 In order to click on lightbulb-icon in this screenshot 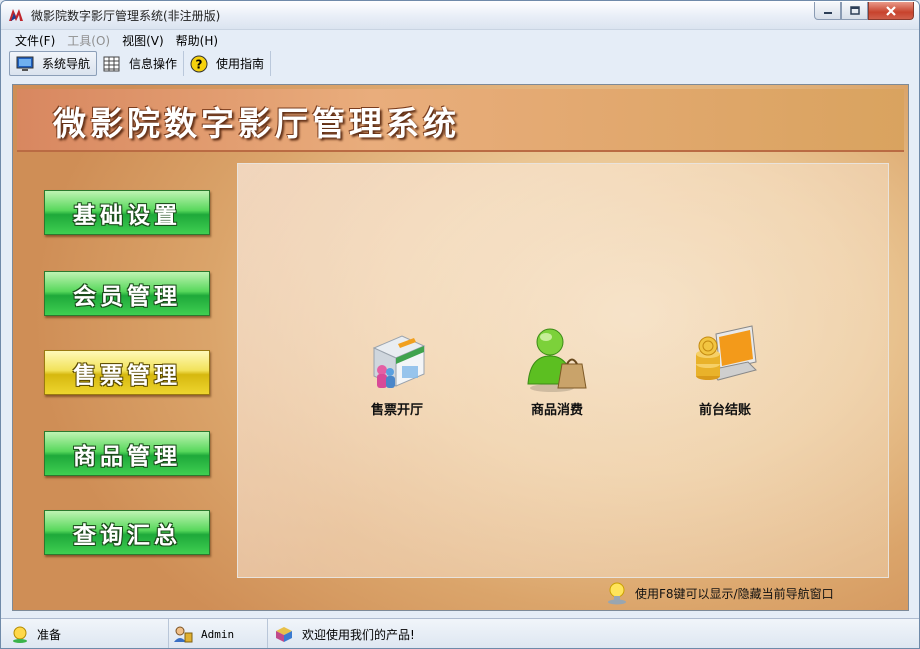, I will do `click(617, 593)`.